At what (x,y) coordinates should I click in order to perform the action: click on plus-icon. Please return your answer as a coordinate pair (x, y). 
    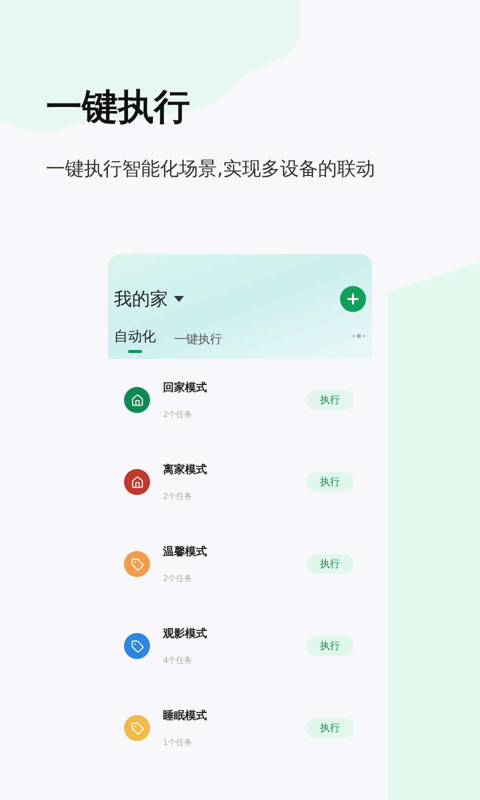
    Looking at the image, I should click on (353, 299).